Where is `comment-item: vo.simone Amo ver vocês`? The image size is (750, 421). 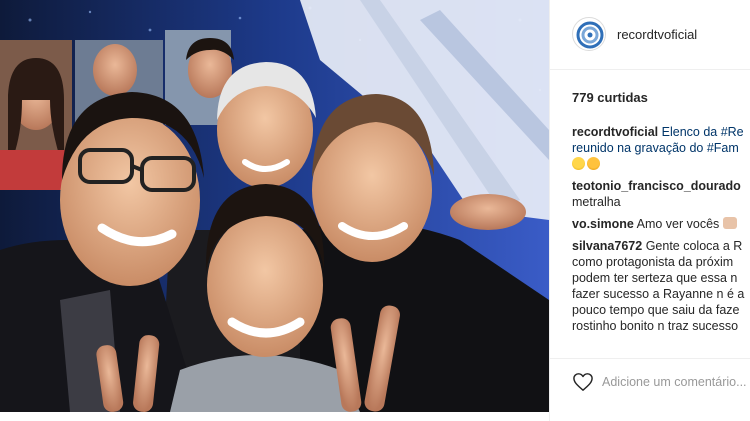
comment-item: vo.simone Amo ver vocês is located at coordinates (661, 224).